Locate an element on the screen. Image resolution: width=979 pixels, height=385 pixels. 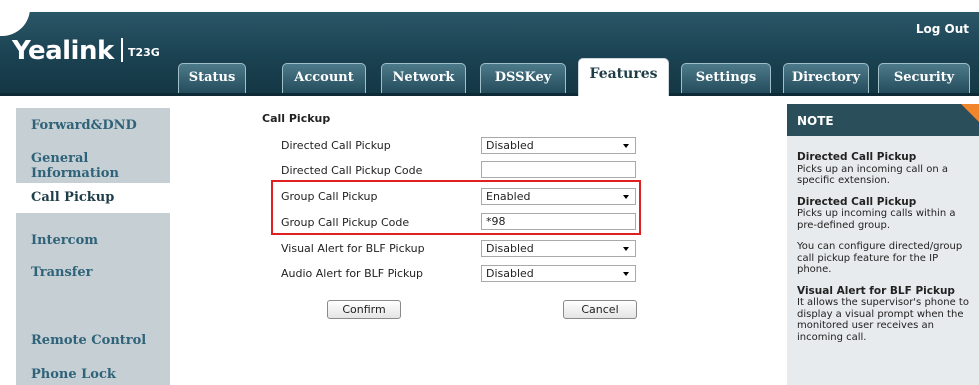
directed-call-pickup-code-input is located at coordinates (558, 169).